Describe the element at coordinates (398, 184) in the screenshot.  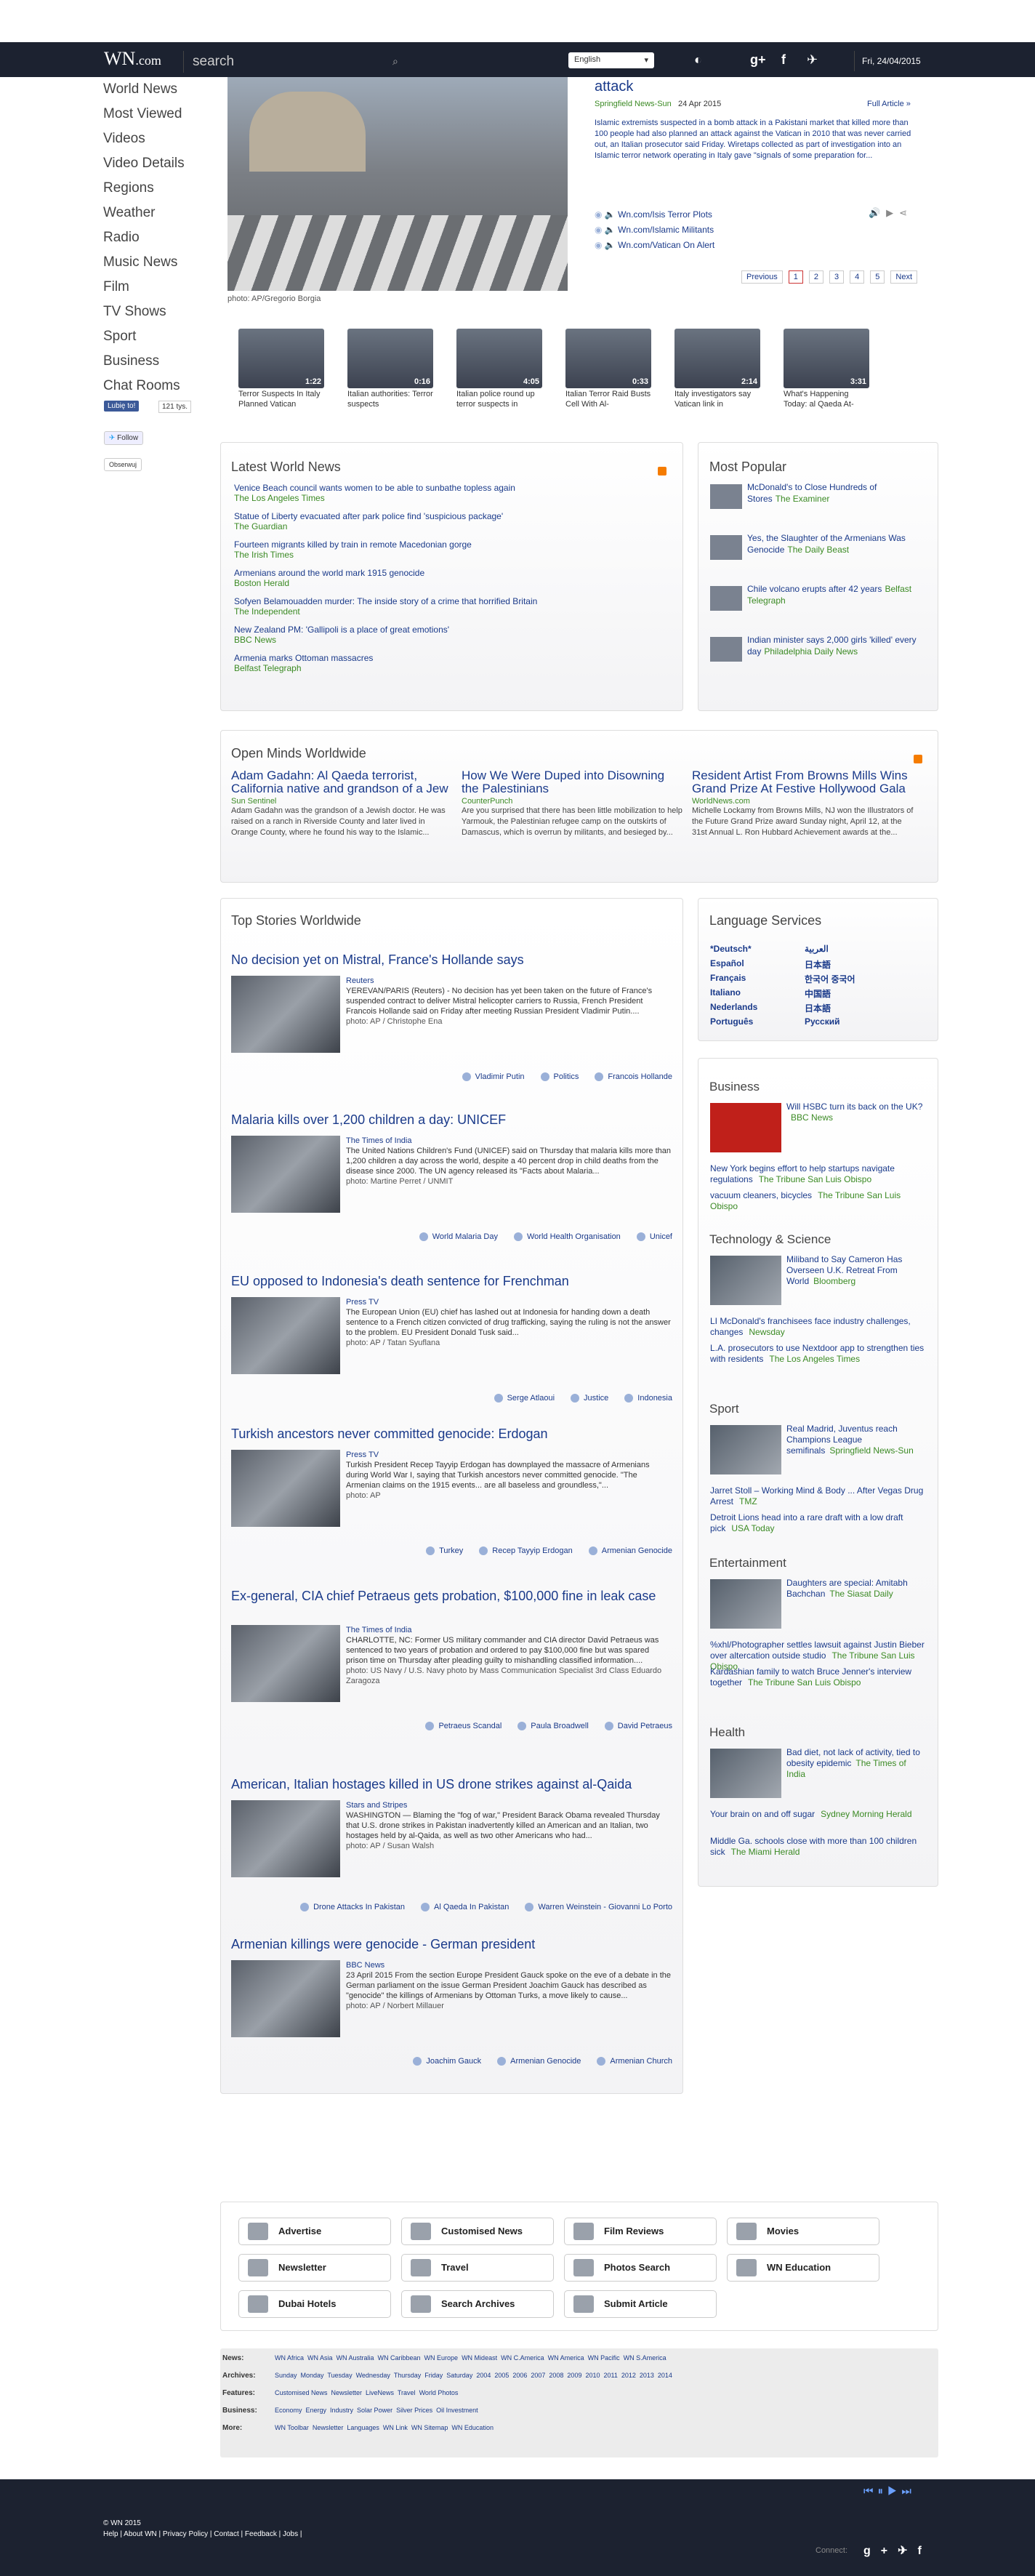
I see `hero-photo` at that location.